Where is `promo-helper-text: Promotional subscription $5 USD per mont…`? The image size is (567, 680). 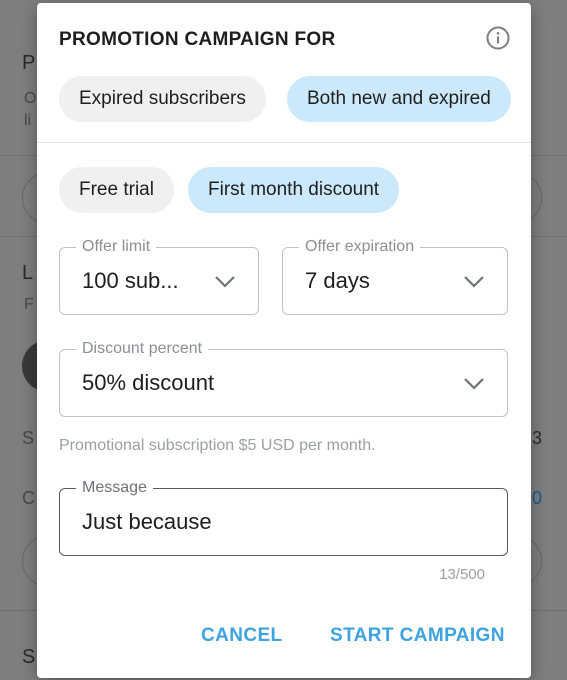
promo-helper-text: Promotional subscription $5 USD per mont… is located at coordinates (217, 445).